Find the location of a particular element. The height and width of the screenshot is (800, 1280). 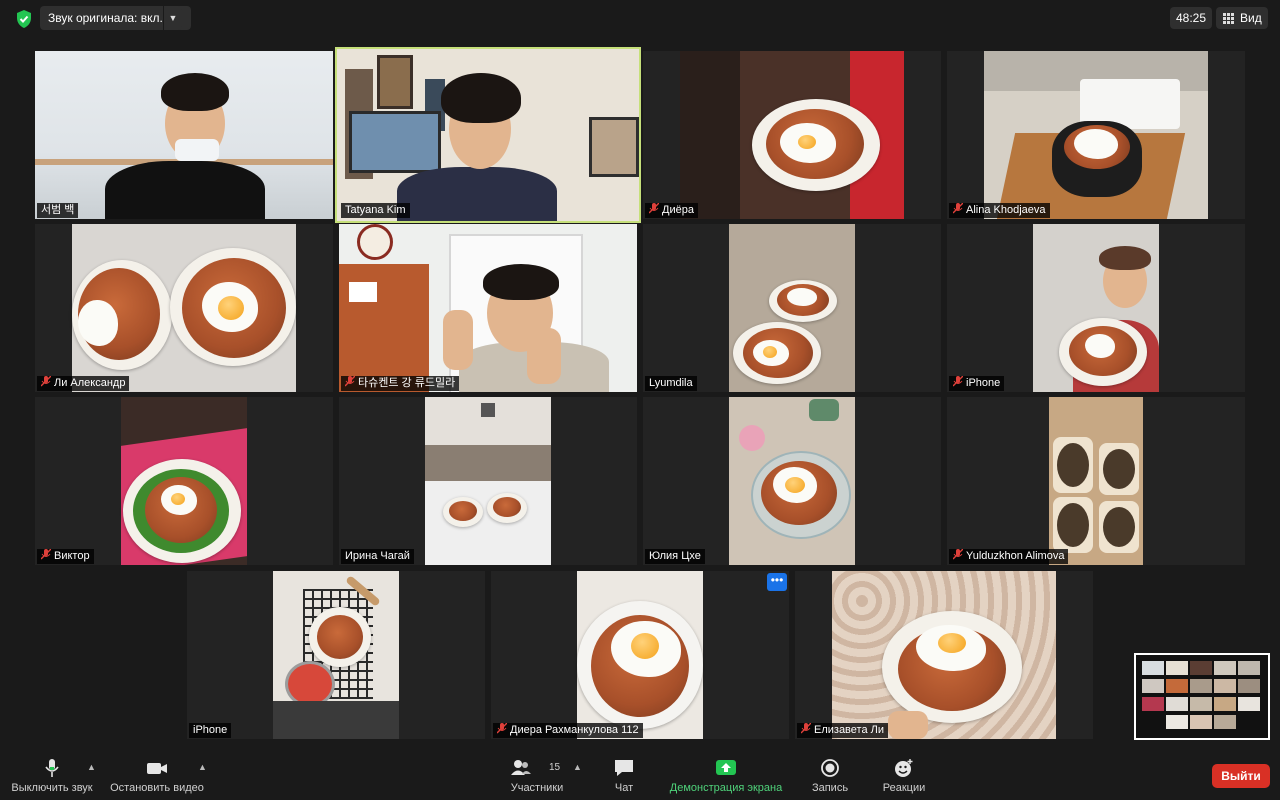

grid-view-icon is located at coordinates (1228, 18).